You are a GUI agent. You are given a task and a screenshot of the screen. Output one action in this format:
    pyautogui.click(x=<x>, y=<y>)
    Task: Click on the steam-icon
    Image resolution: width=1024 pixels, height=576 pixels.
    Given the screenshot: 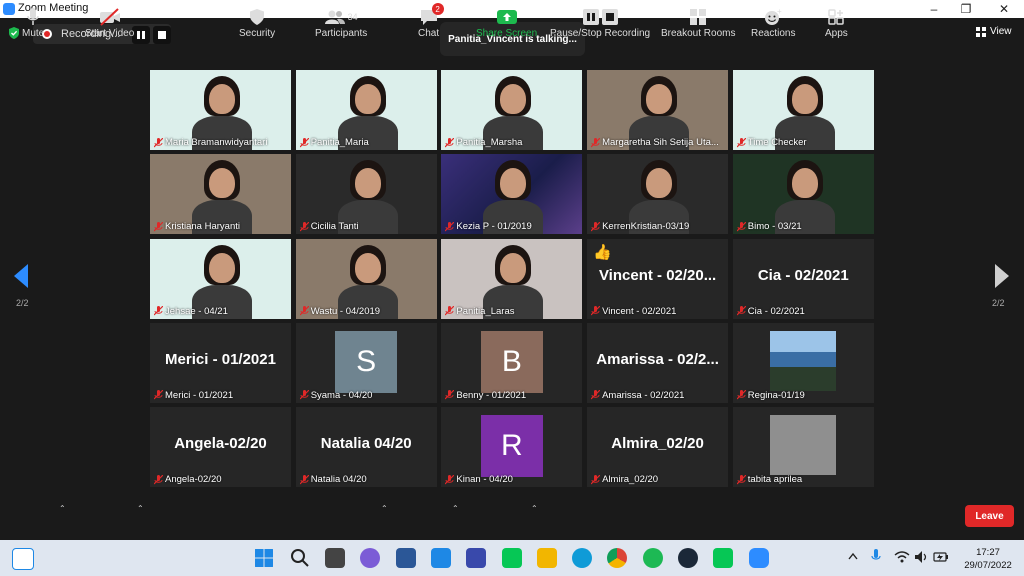 What is the action you would take?
    pyautogui.click(x=688, y=558)
    